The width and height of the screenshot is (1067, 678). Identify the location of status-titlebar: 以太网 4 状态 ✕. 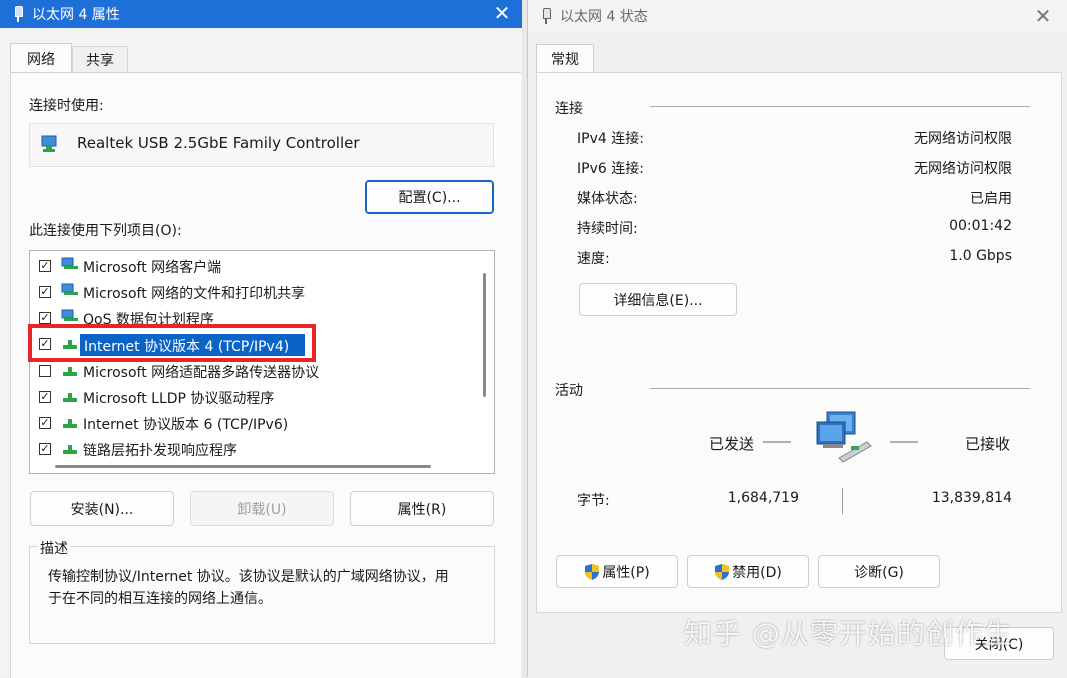
(797, 16).